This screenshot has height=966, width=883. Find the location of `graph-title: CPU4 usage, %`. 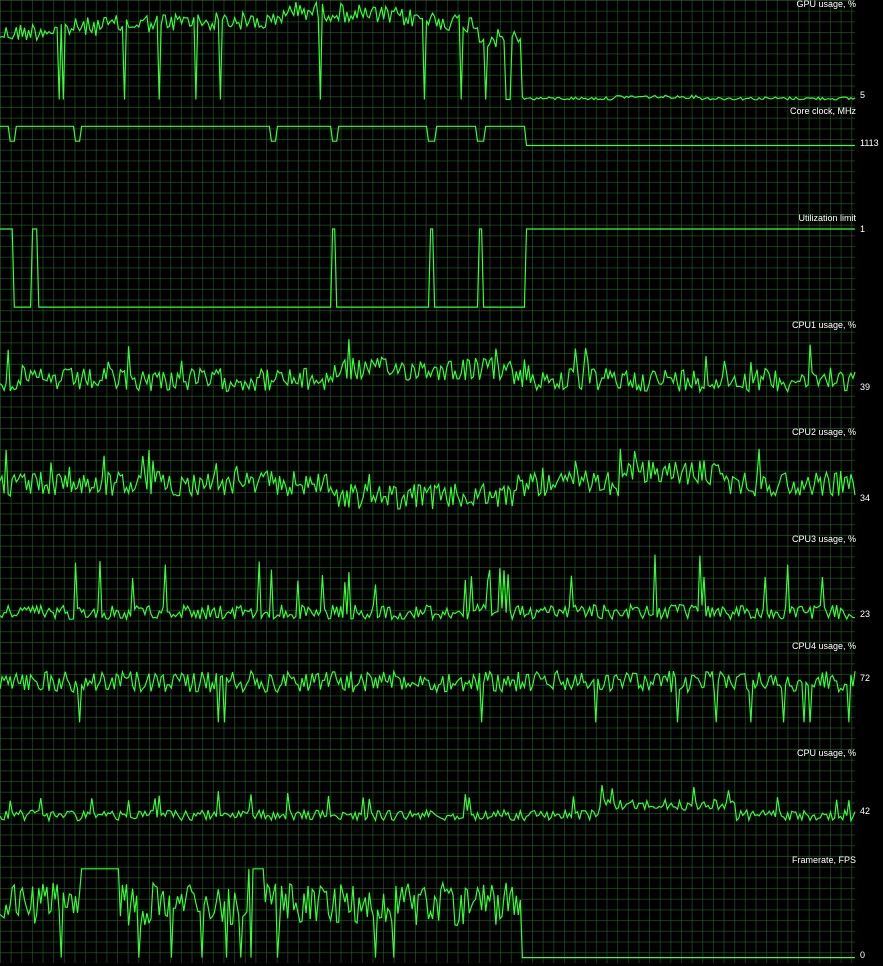

graph-title: CPU4 usage, % is located at coordinates (823, 646).